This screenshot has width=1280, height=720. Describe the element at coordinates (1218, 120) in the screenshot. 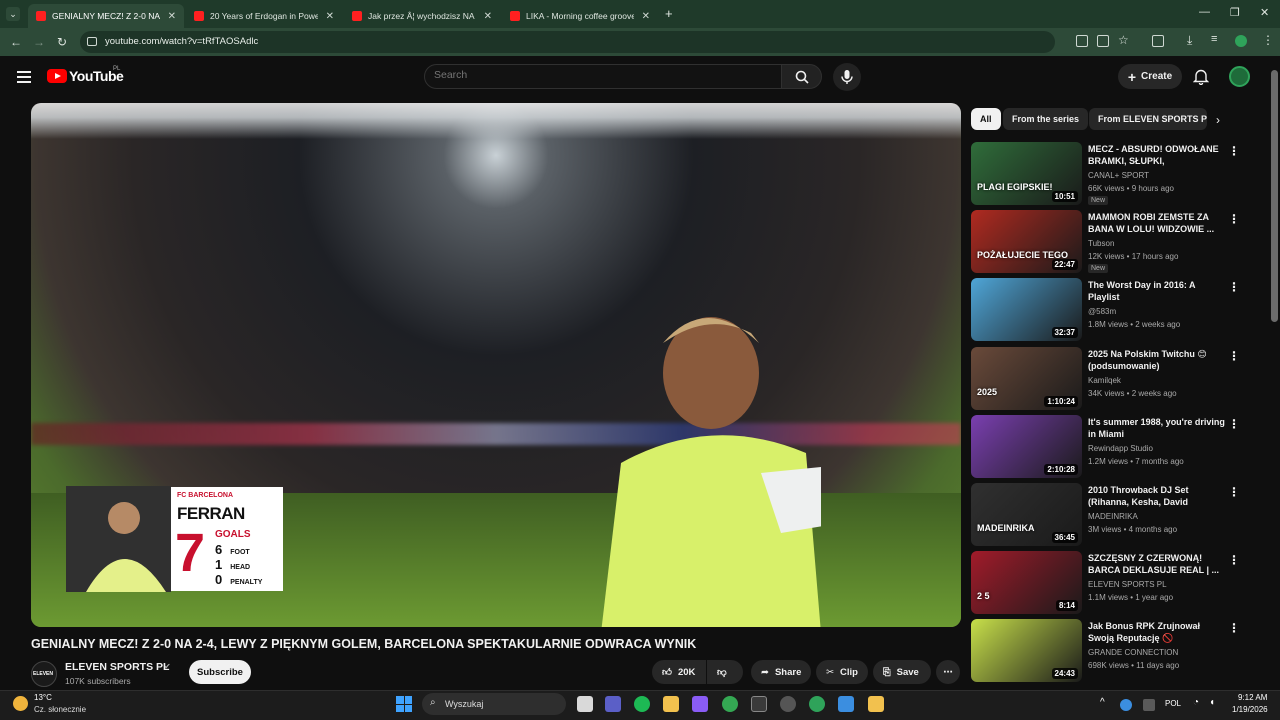

I see `chevron-right-icon: ›` at that location.